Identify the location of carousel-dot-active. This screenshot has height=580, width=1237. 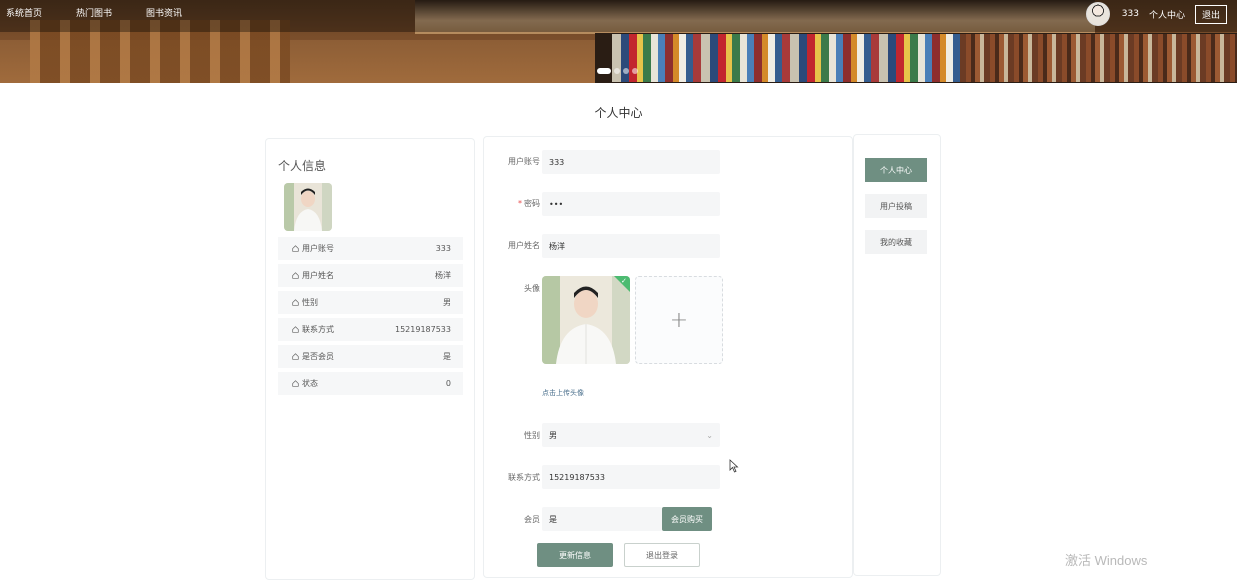
(604, 71).